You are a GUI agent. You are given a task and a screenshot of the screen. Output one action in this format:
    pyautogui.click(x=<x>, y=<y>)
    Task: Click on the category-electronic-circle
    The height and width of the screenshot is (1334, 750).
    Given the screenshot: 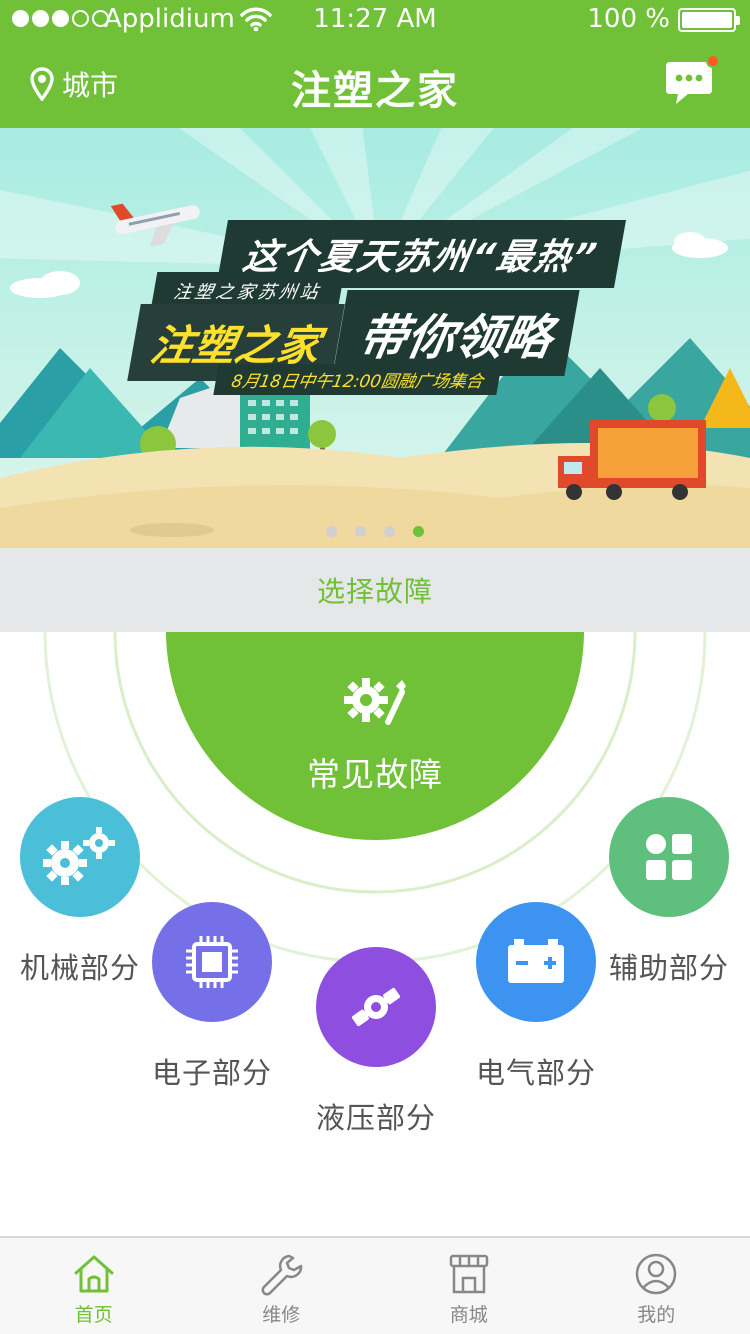 What is the action you would take?
    pyautogui.click(x=212, y=962)
    